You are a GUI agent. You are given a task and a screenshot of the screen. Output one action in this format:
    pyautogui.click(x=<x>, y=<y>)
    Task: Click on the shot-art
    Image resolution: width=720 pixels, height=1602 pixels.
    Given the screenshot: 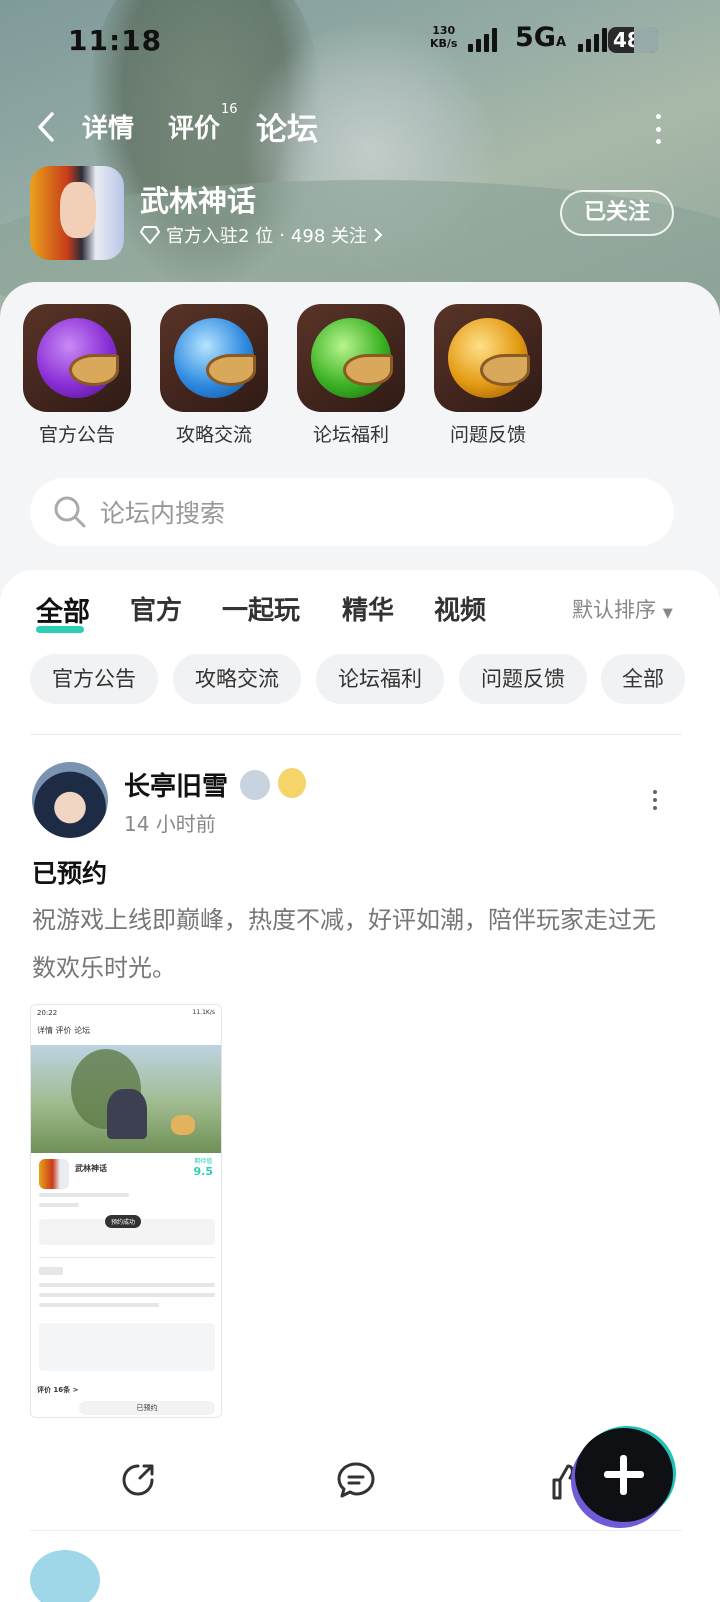 What is the action you would take?
    pyautogui.click(x=126, y=1099)
    